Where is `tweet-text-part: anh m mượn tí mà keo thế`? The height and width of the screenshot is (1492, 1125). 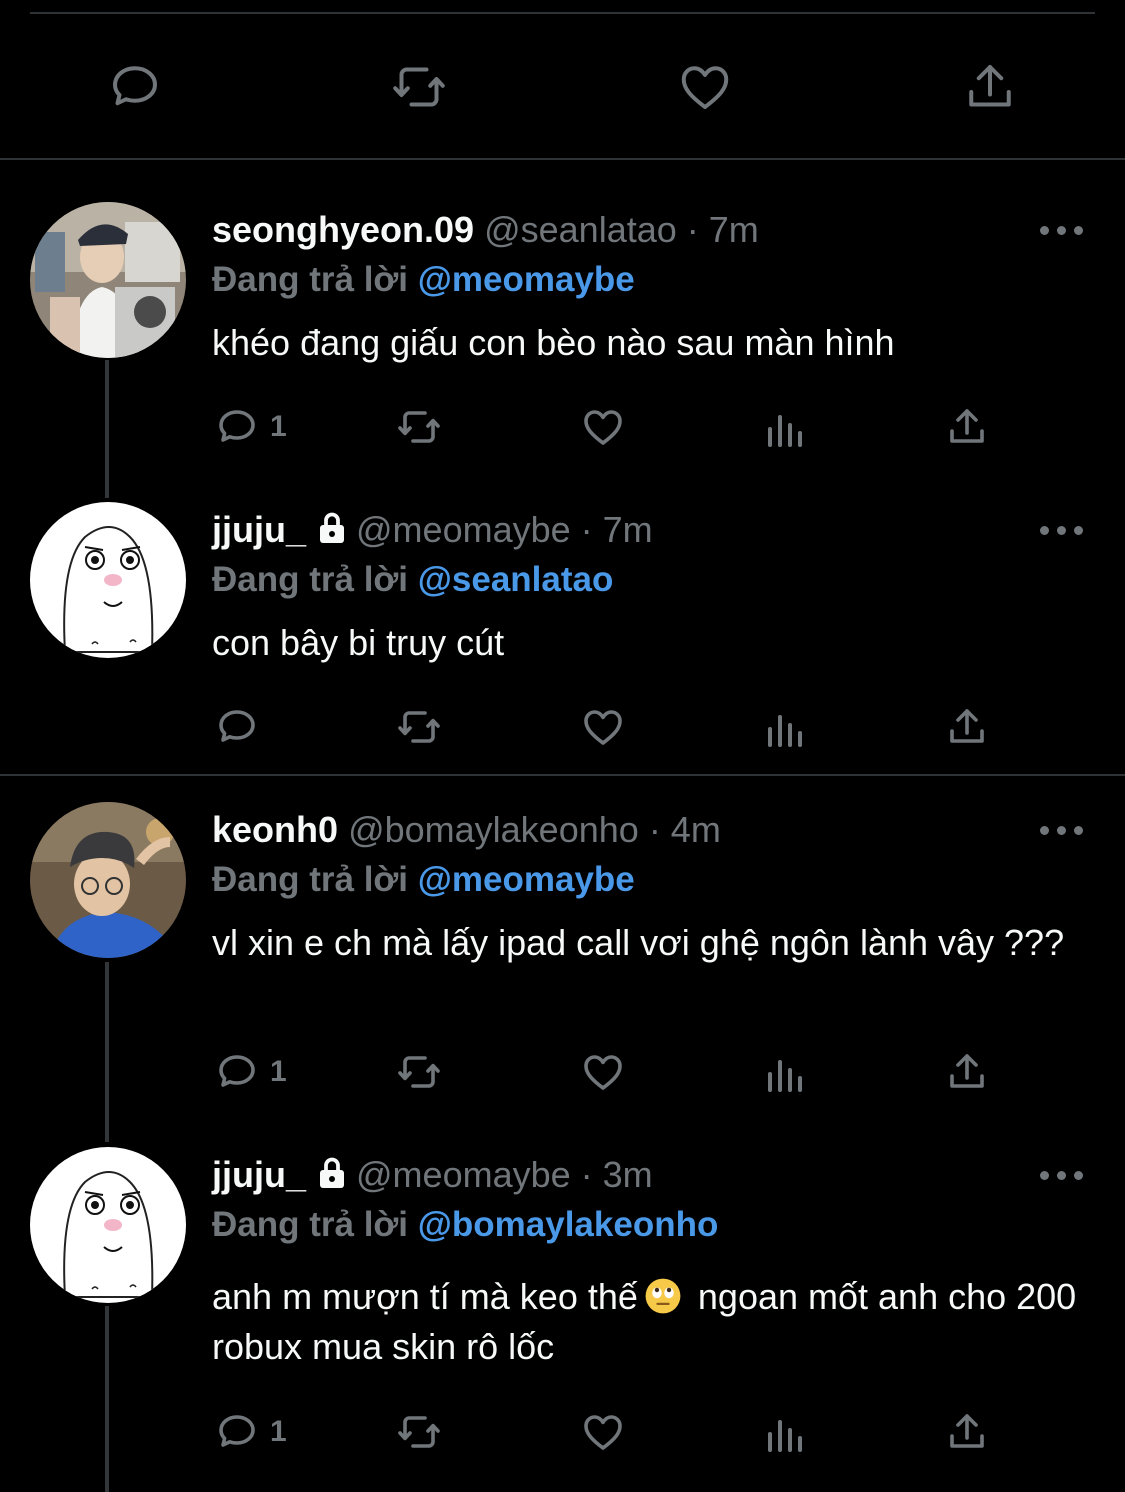
tweet-text-part: anh m mượn tí mà keo thế is located at coordinates (425, 1296).